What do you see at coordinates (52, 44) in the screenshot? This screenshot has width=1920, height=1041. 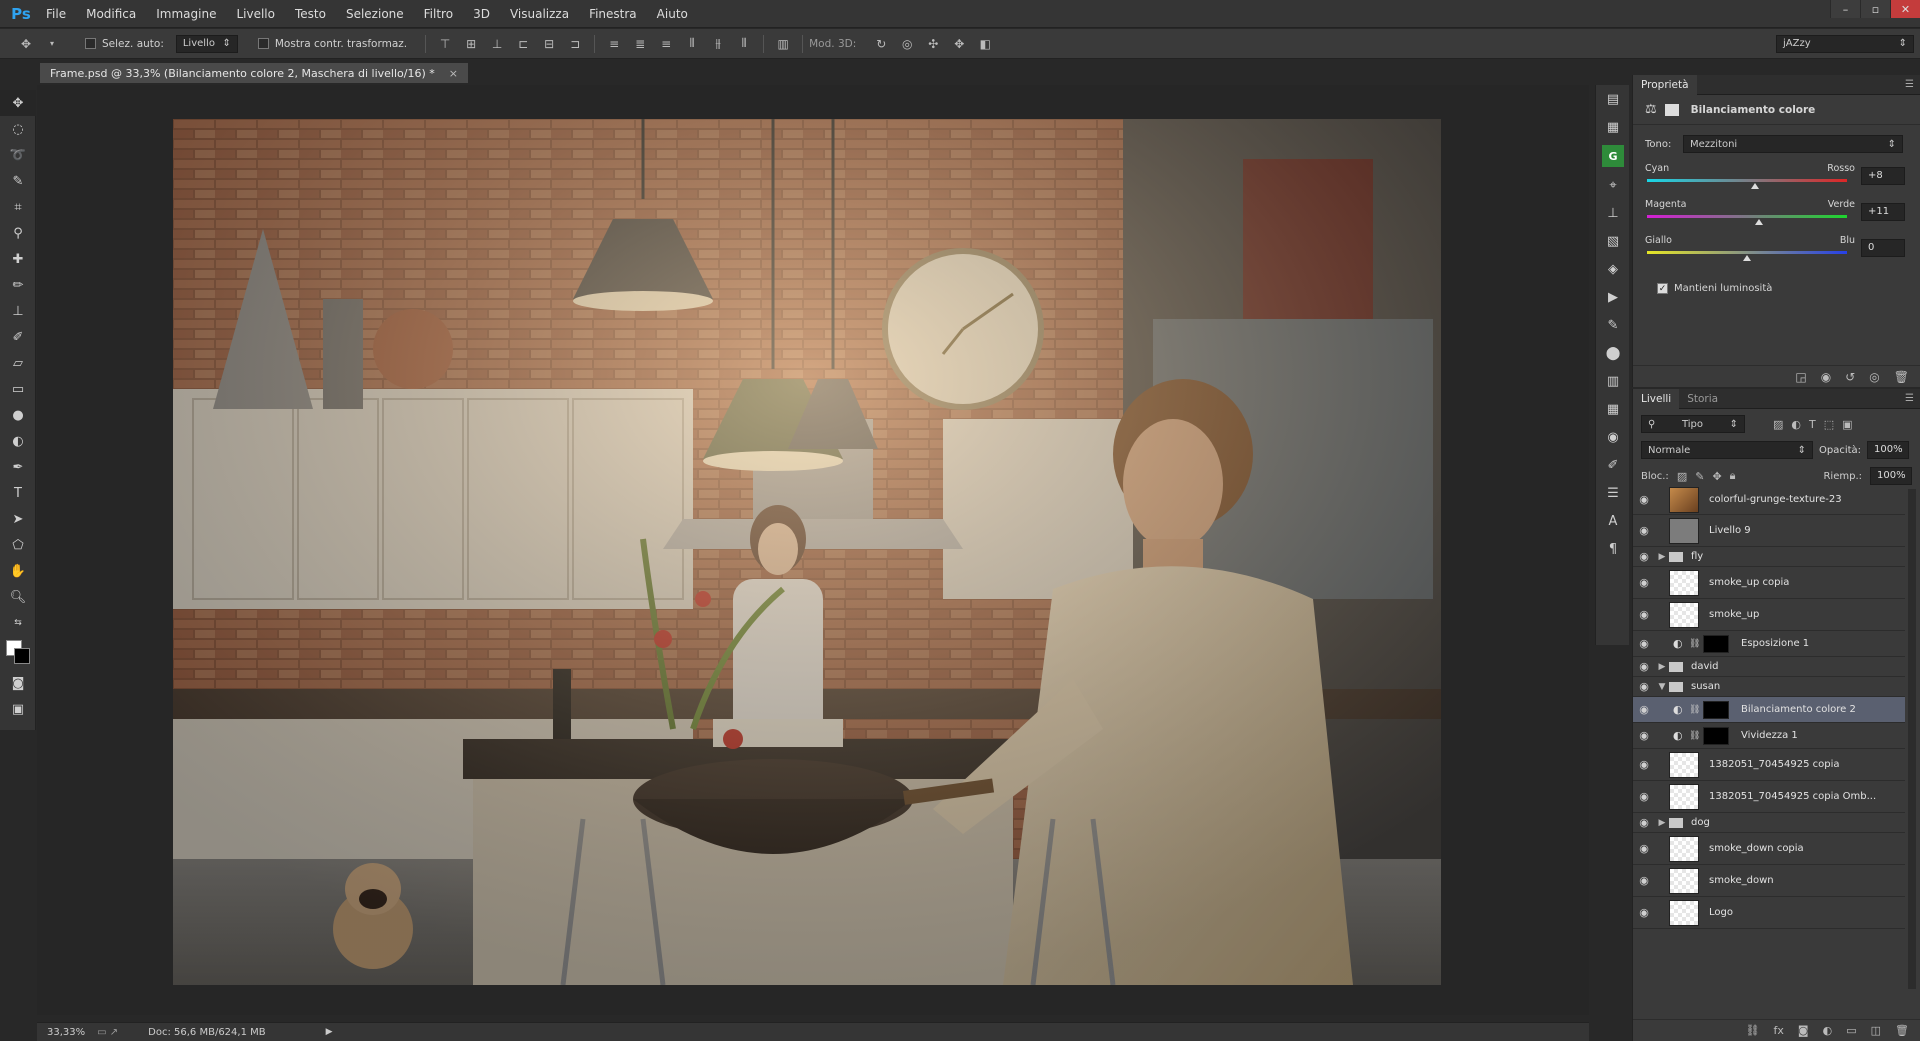 I see `chevron-down-icon: ▾` at bounding box center [52, 44].